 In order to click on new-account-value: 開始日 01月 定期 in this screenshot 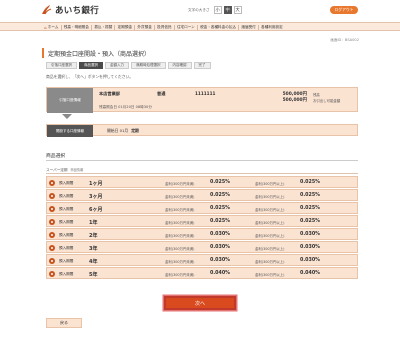, I will do `click(123, 131)`.